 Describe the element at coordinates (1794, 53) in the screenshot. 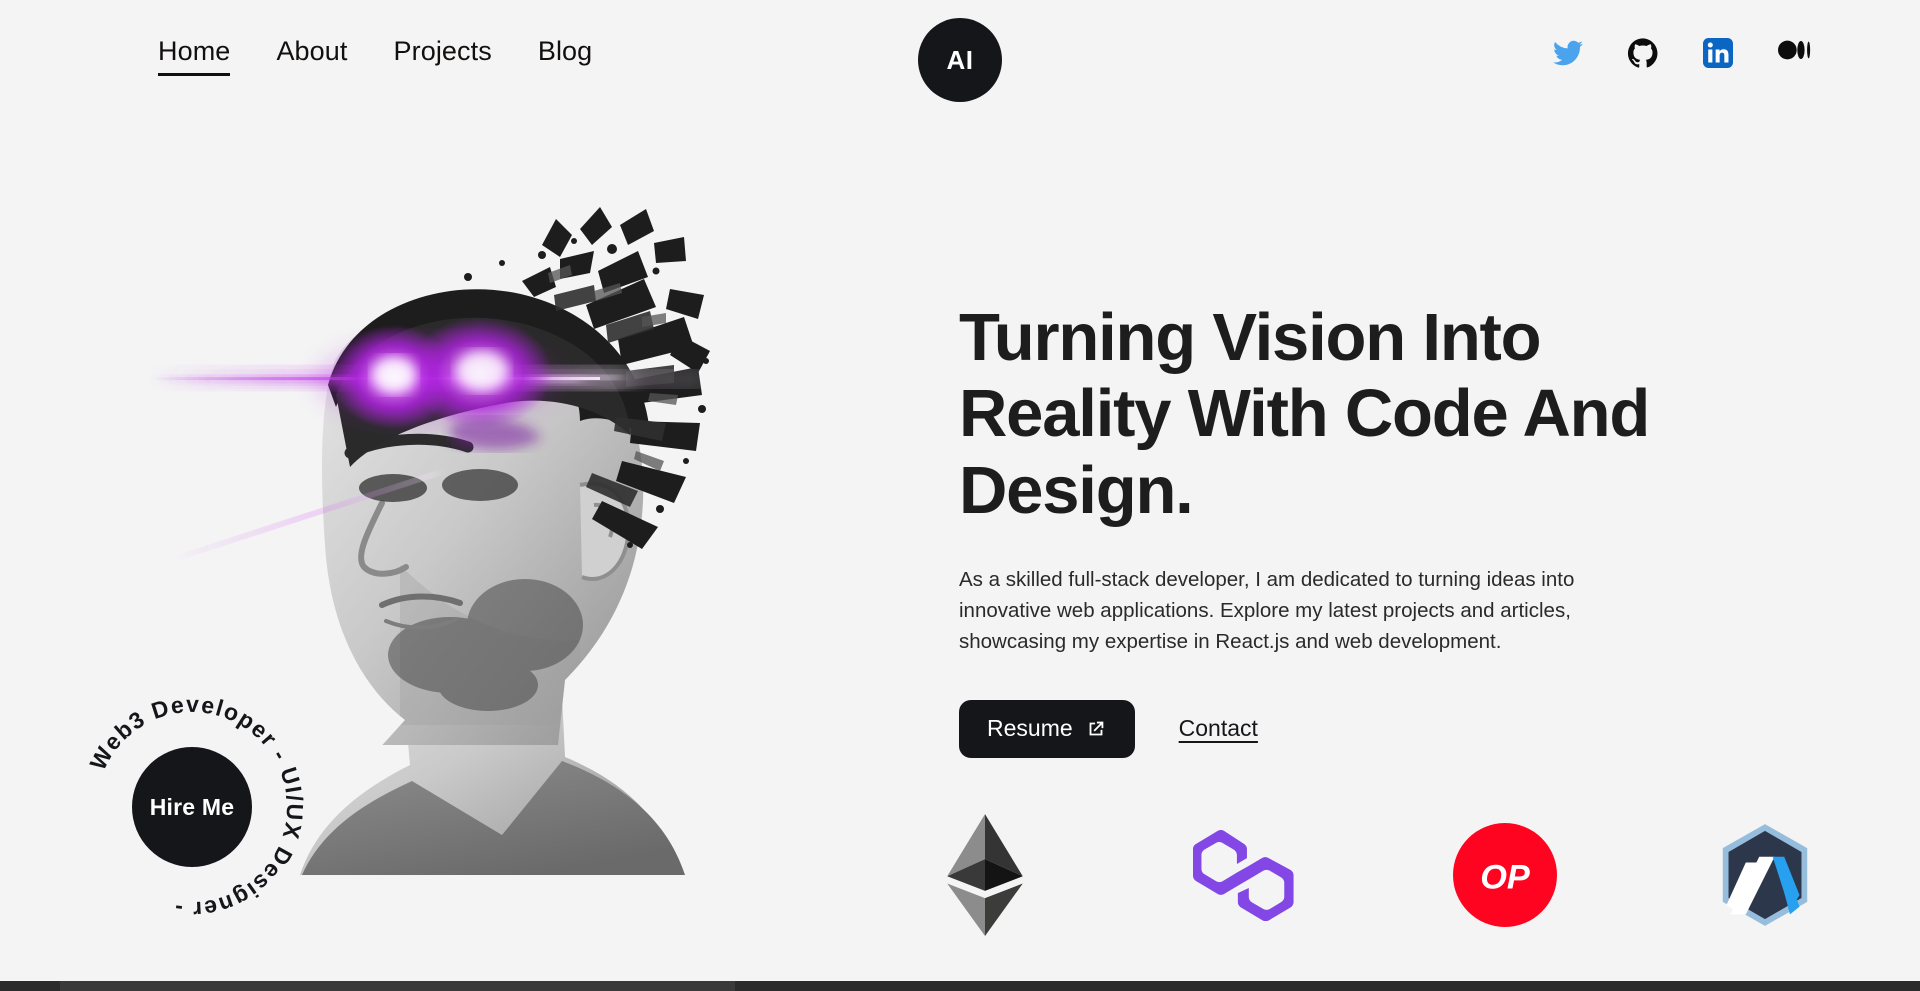

I see `medium-icon` at that location.